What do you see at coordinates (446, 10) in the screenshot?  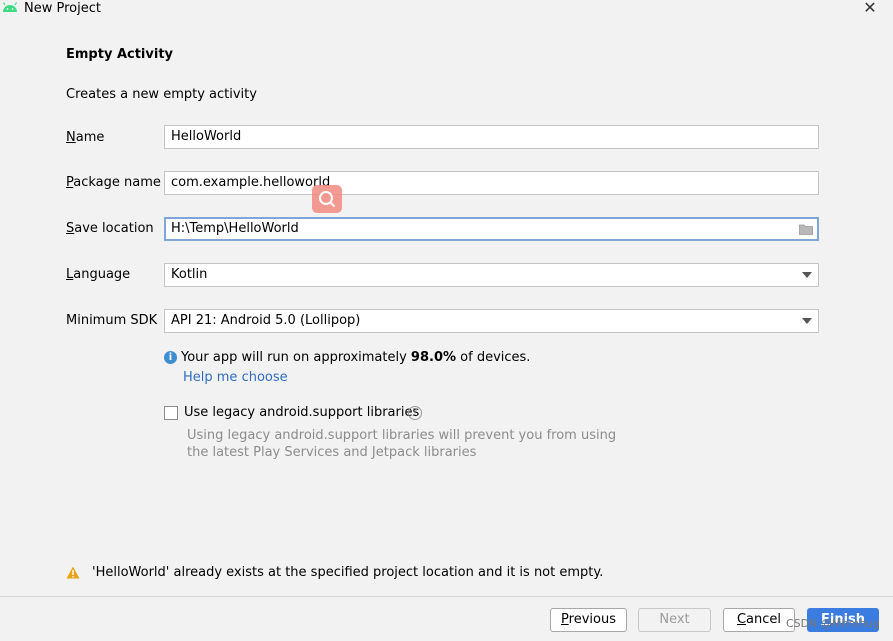 I see `title-bar: New Project ✕` at bounding box center [446, 10].